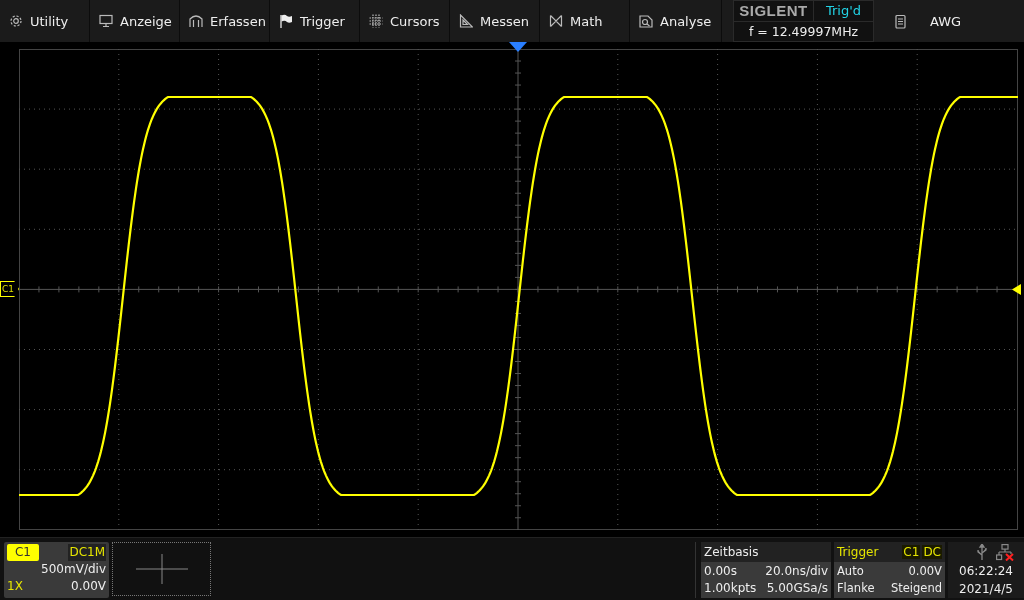 The image size is (1024, 600). I want to click on horizontal-delay: 0.00s, so click(720, 571).